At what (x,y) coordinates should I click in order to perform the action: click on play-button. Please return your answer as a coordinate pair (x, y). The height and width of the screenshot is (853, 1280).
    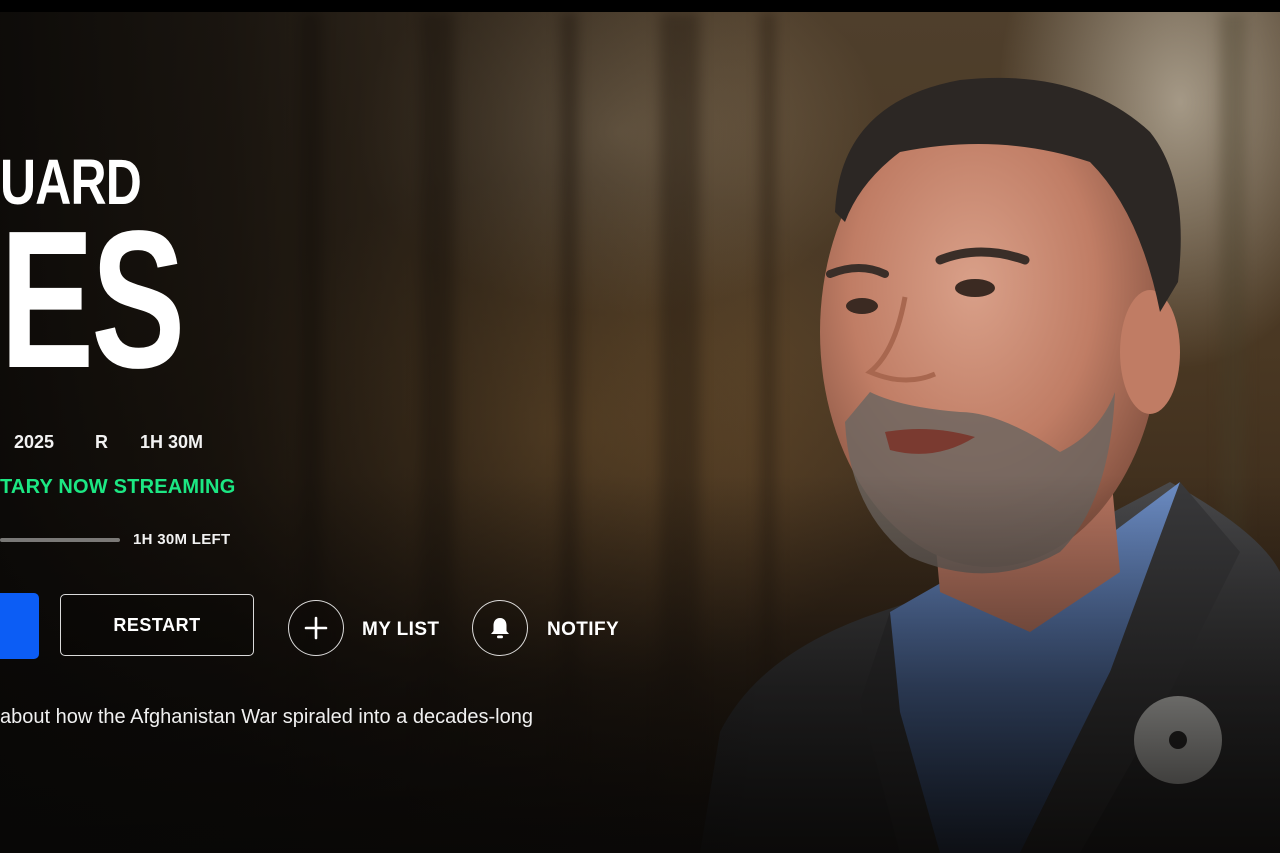
    Looking at the image, I should click on (19, 626).